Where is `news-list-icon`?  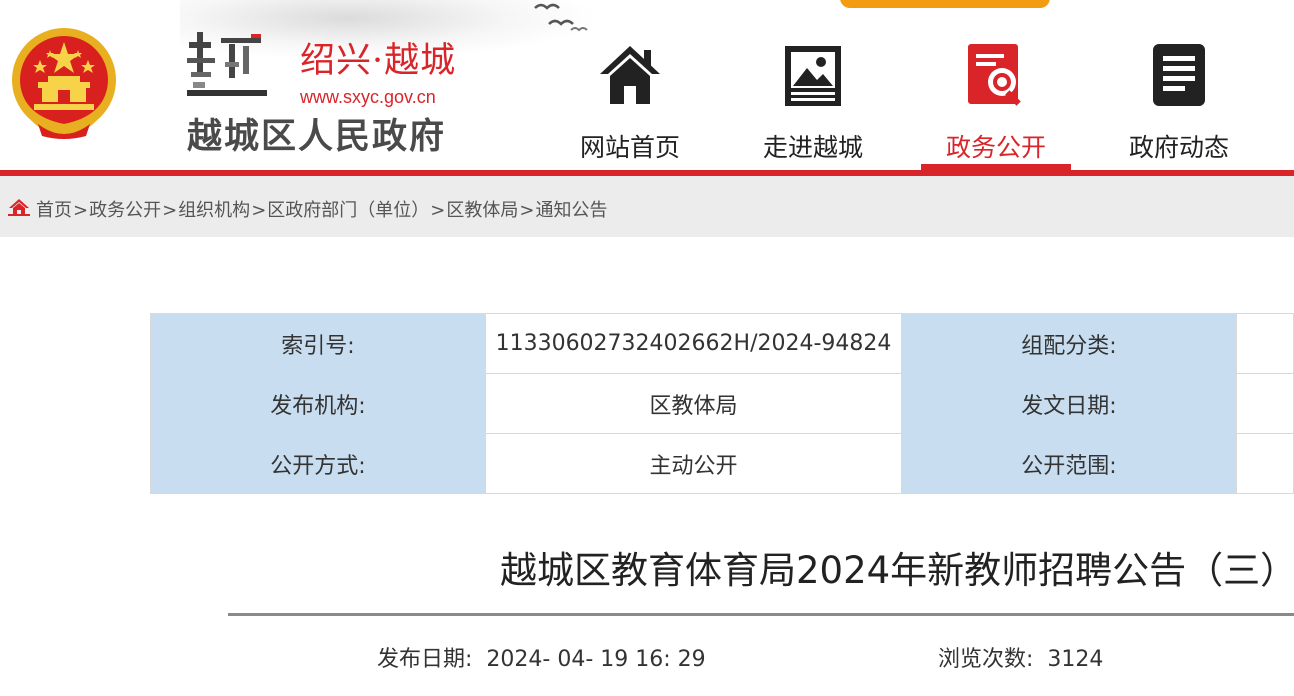 news-list-icon is located at coordinates (1179, 75).